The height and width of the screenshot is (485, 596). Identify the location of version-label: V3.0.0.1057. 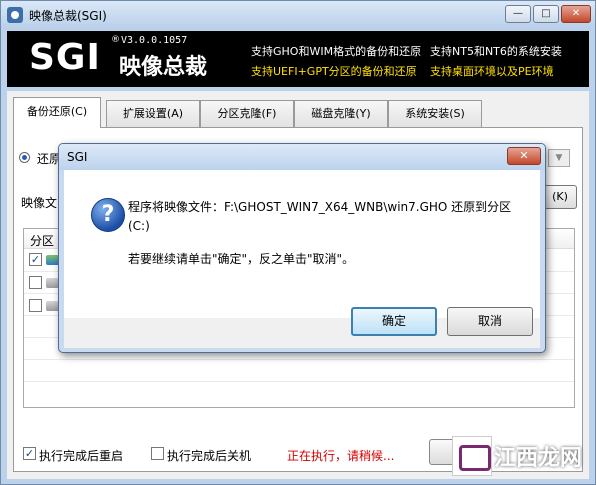
(154, 40).